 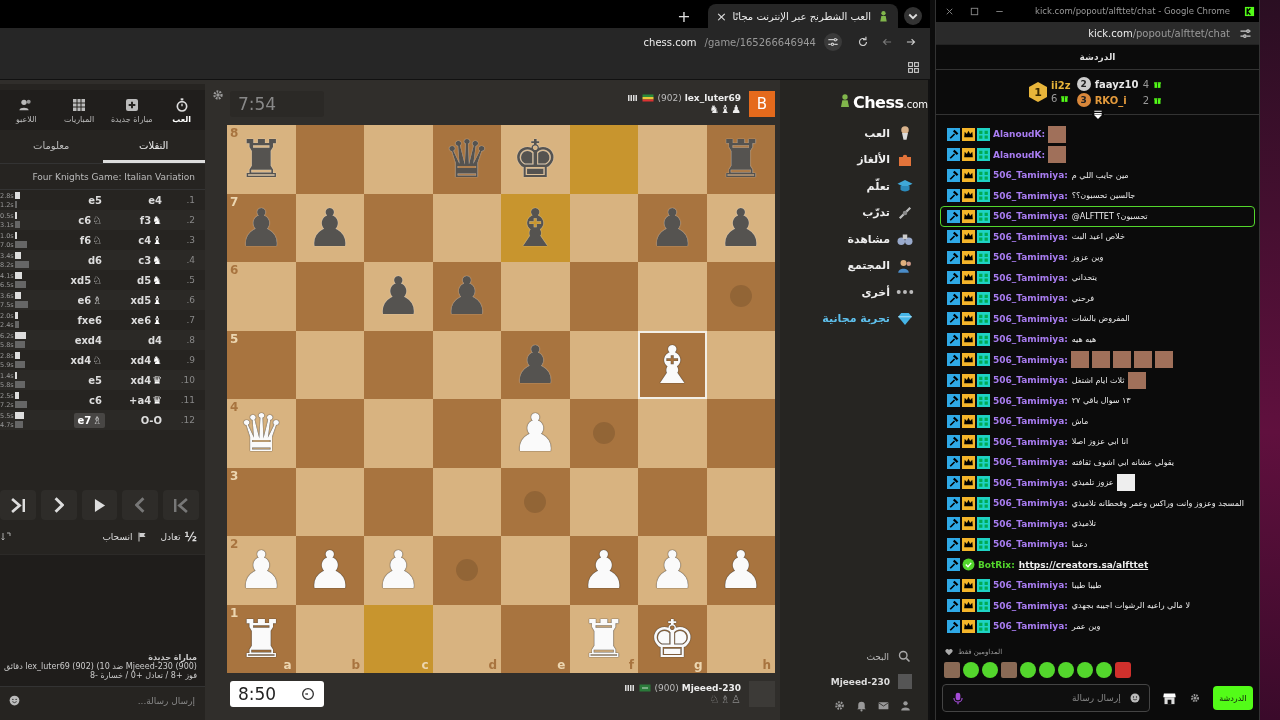 What do you see at coordinates (861, 705) in the screenshot?
I see `bell-icon` at bounding box center [861, 705].